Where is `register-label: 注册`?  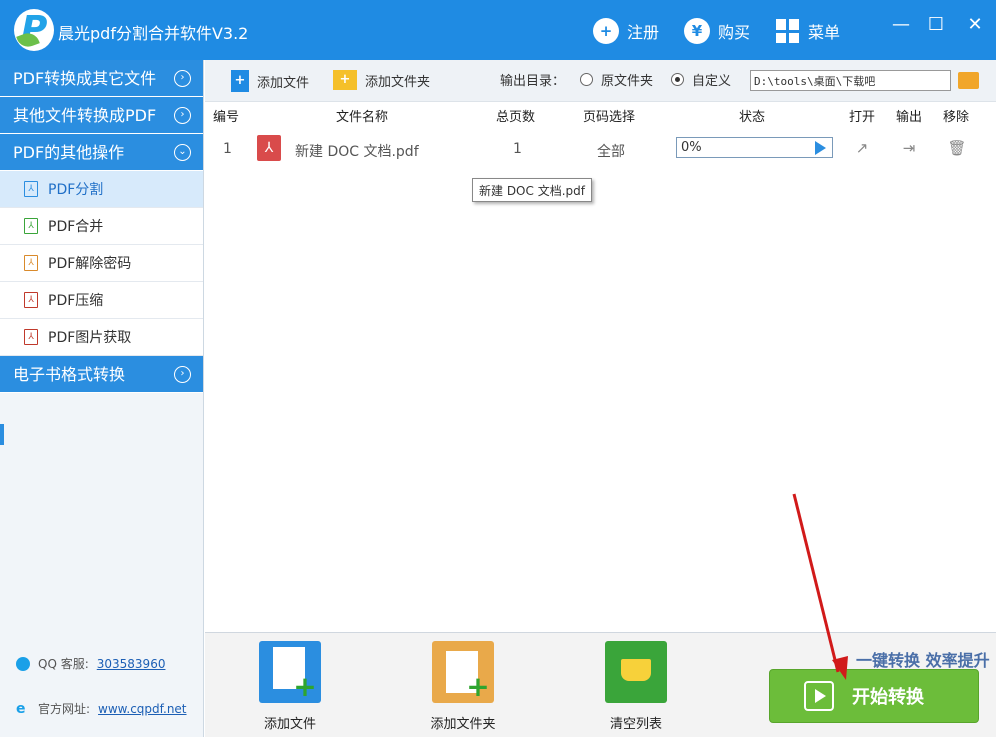 register-label: 注册 is located at coordinates (643, 32).